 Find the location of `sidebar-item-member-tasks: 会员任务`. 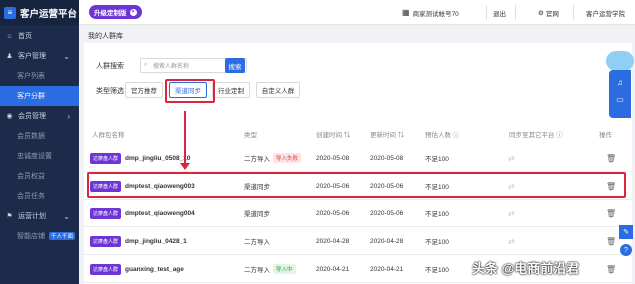

sidebar-item-member-tasks: 会员任务 is located at coordinates (39, 196).